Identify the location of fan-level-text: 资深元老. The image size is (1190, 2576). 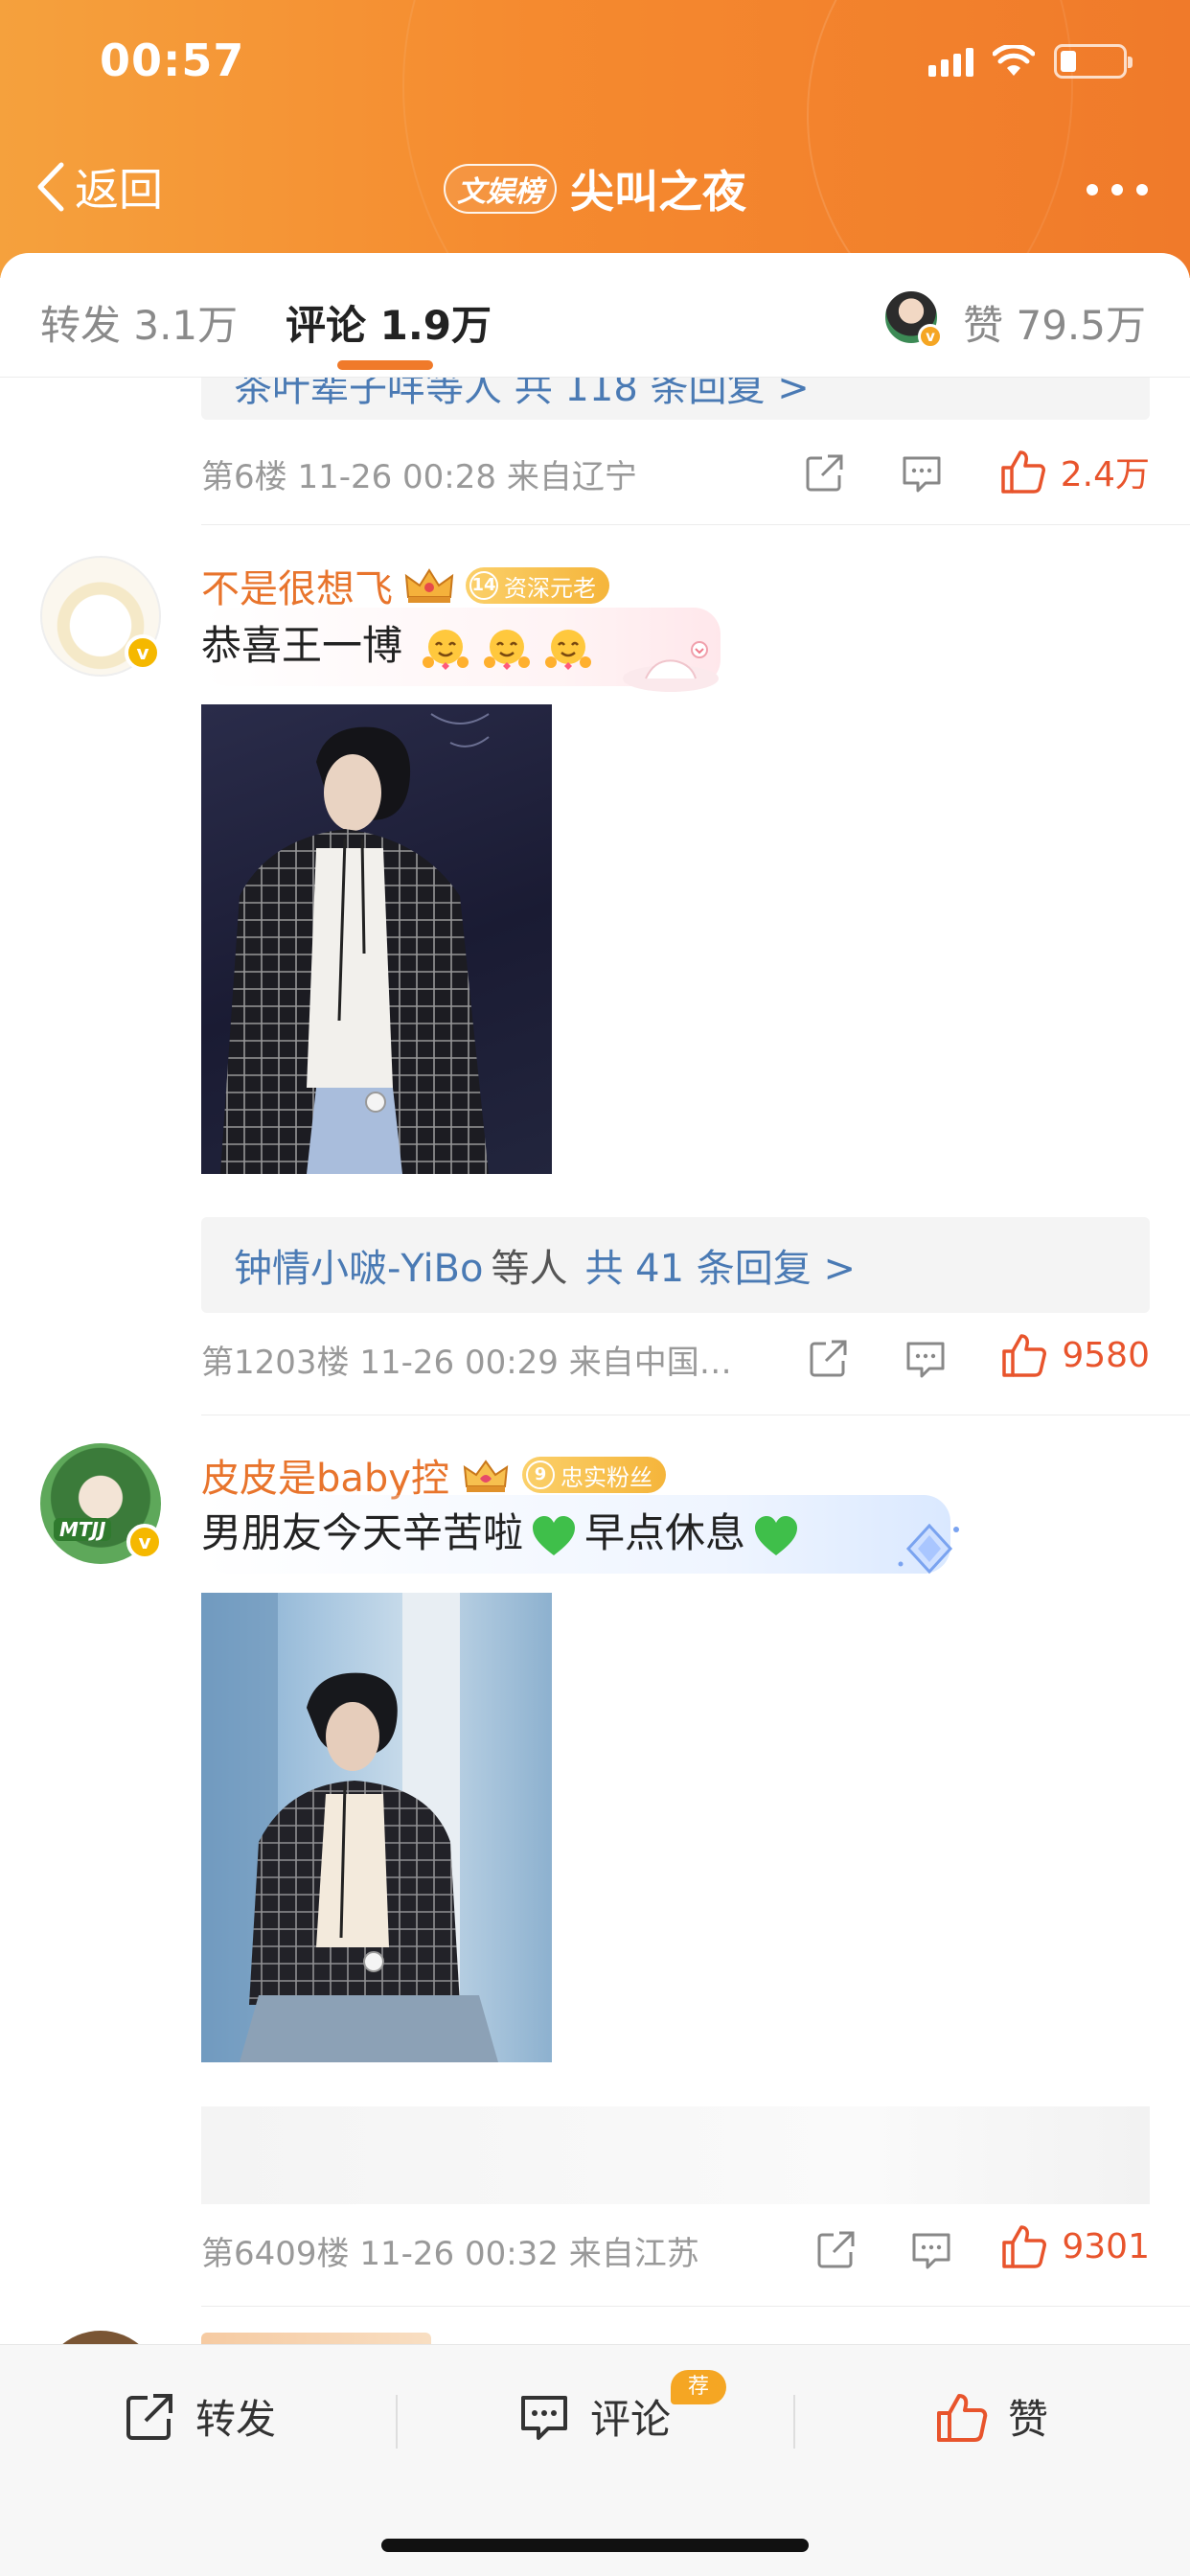
(550, 588).